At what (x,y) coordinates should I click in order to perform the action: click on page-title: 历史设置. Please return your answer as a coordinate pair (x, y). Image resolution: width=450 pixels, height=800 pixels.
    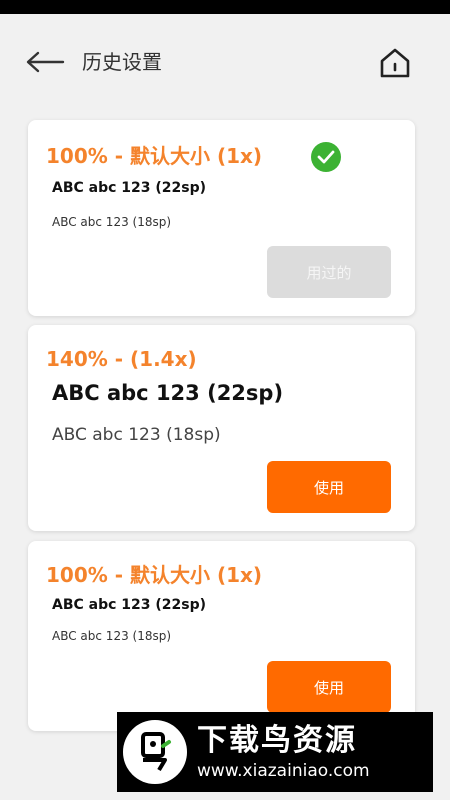
    Looking at the image, I should click on (122, 62).